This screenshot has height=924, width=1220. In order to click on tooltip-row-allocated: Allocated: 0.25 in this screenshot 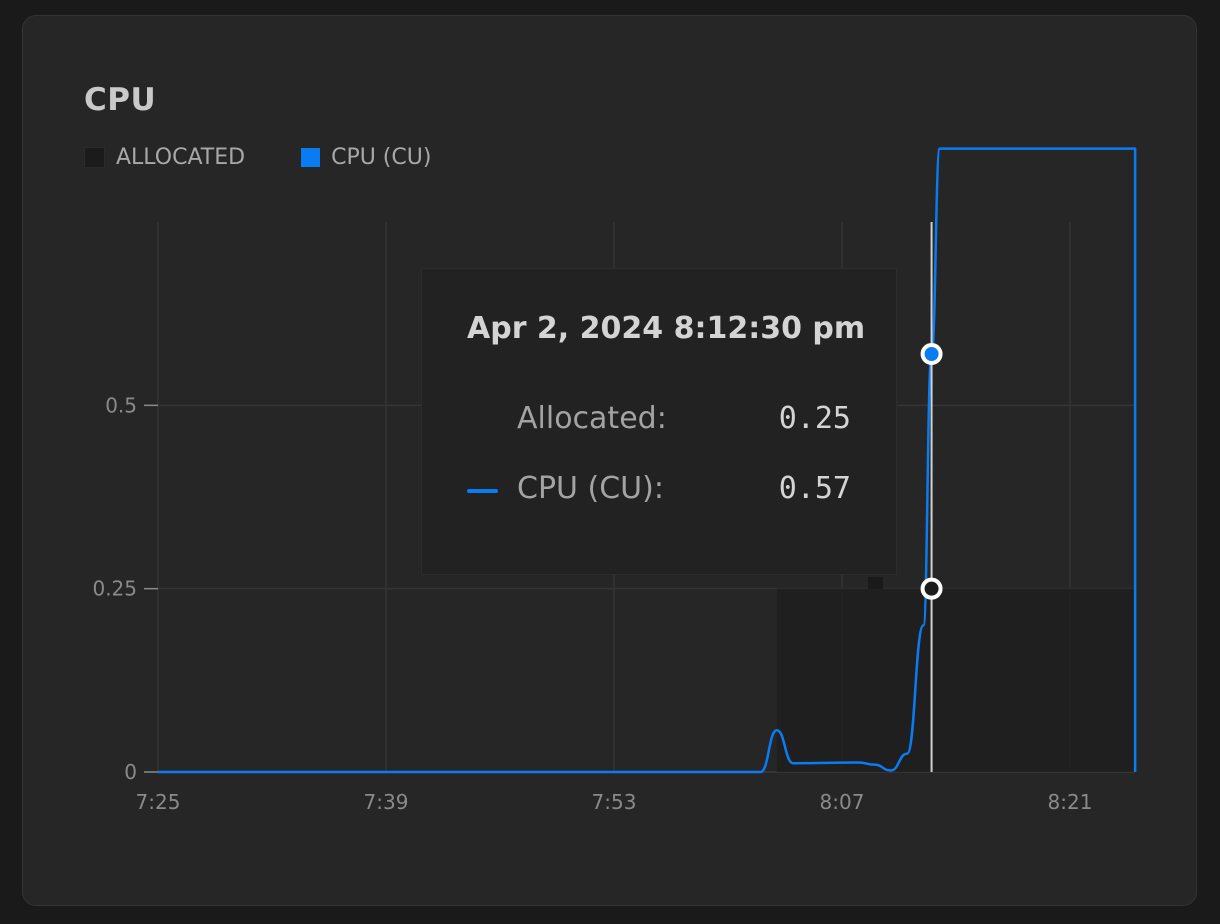, I will do `click(659, 421)`.